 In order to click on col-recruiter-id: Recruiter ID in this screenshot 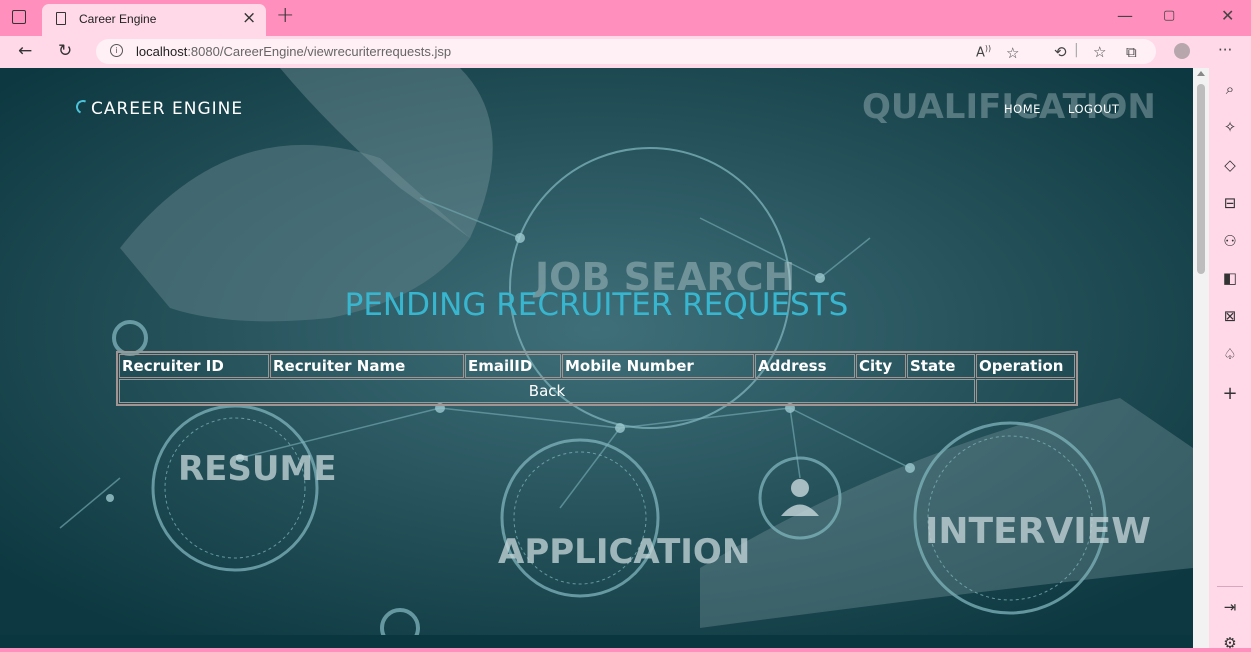, I will do `click(194, 366)`.